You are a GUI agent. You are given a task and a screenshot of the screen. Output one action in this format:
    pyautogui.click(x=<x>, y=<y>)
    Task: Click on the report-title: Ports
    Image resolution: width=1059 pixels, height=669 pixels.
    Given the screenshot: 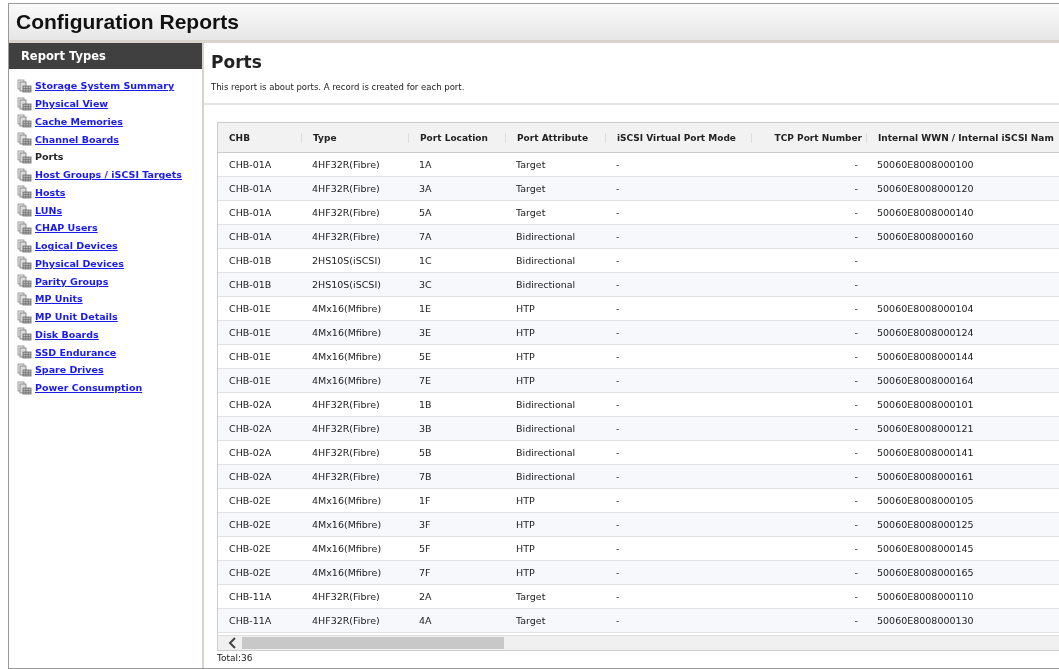 What is the action you would take?
    pyautogui.click(x=237, y=62)
    